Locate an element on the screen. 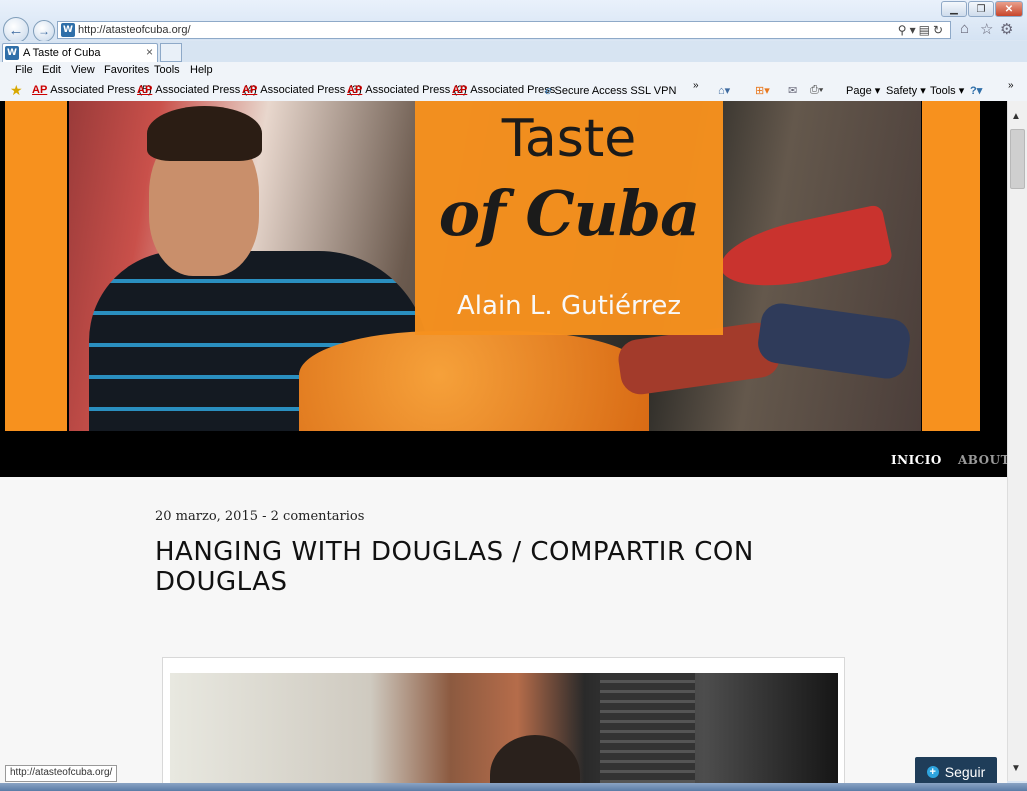  logo-of-cuba-text: of Cuba is located at coordinates (569, 213).